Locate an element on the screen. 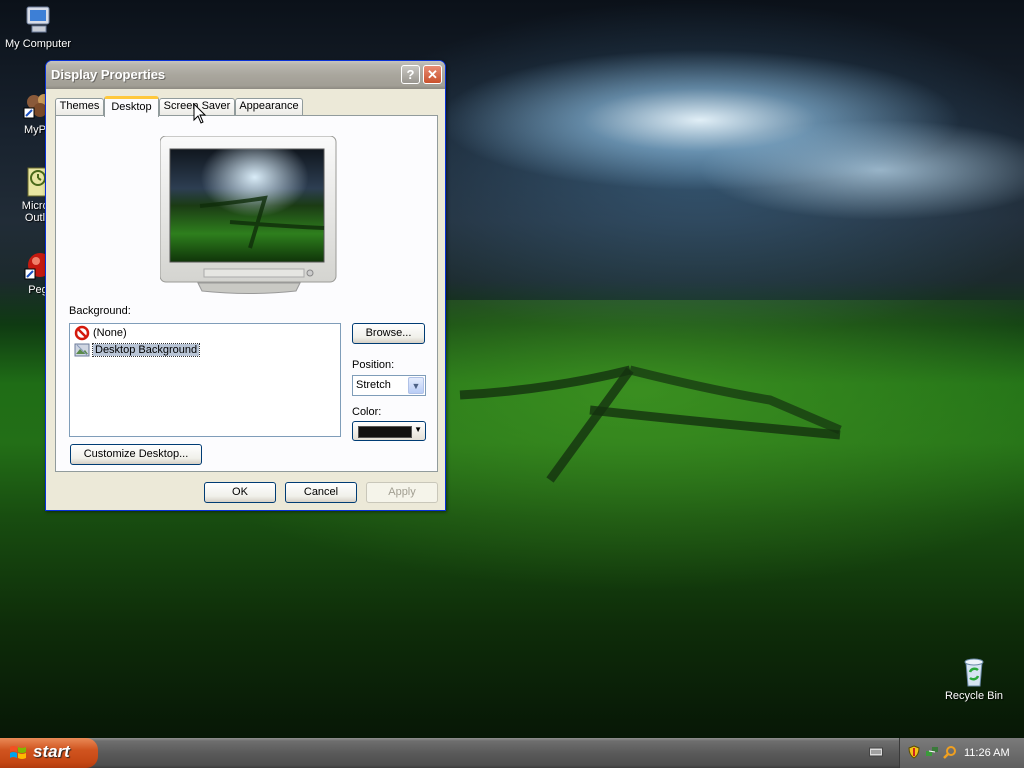 This screenshot has height=768, width=1024. tab-themes: Themes is located at coordinates (79, 106).